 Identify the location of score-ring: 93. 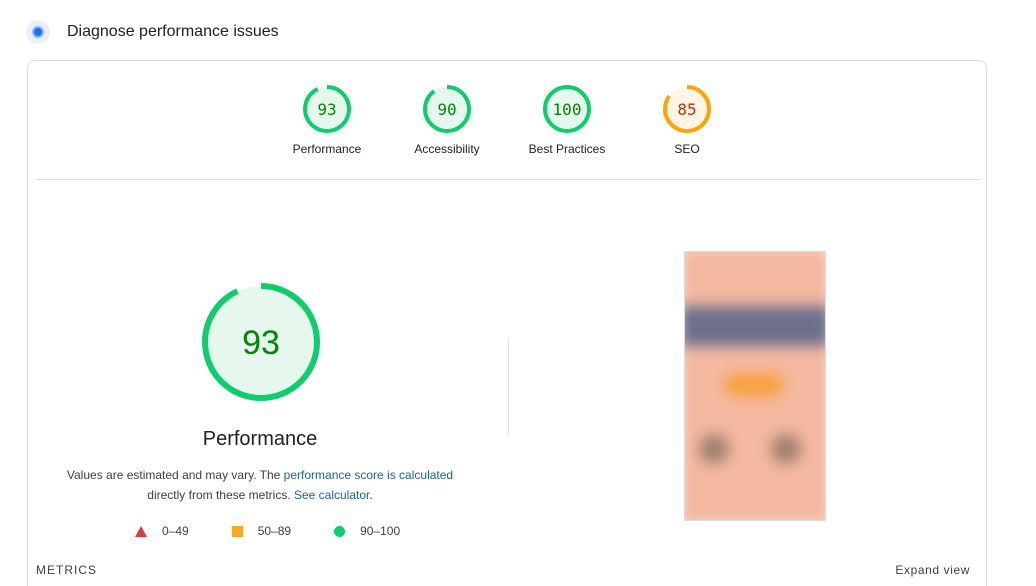
(327, 109).